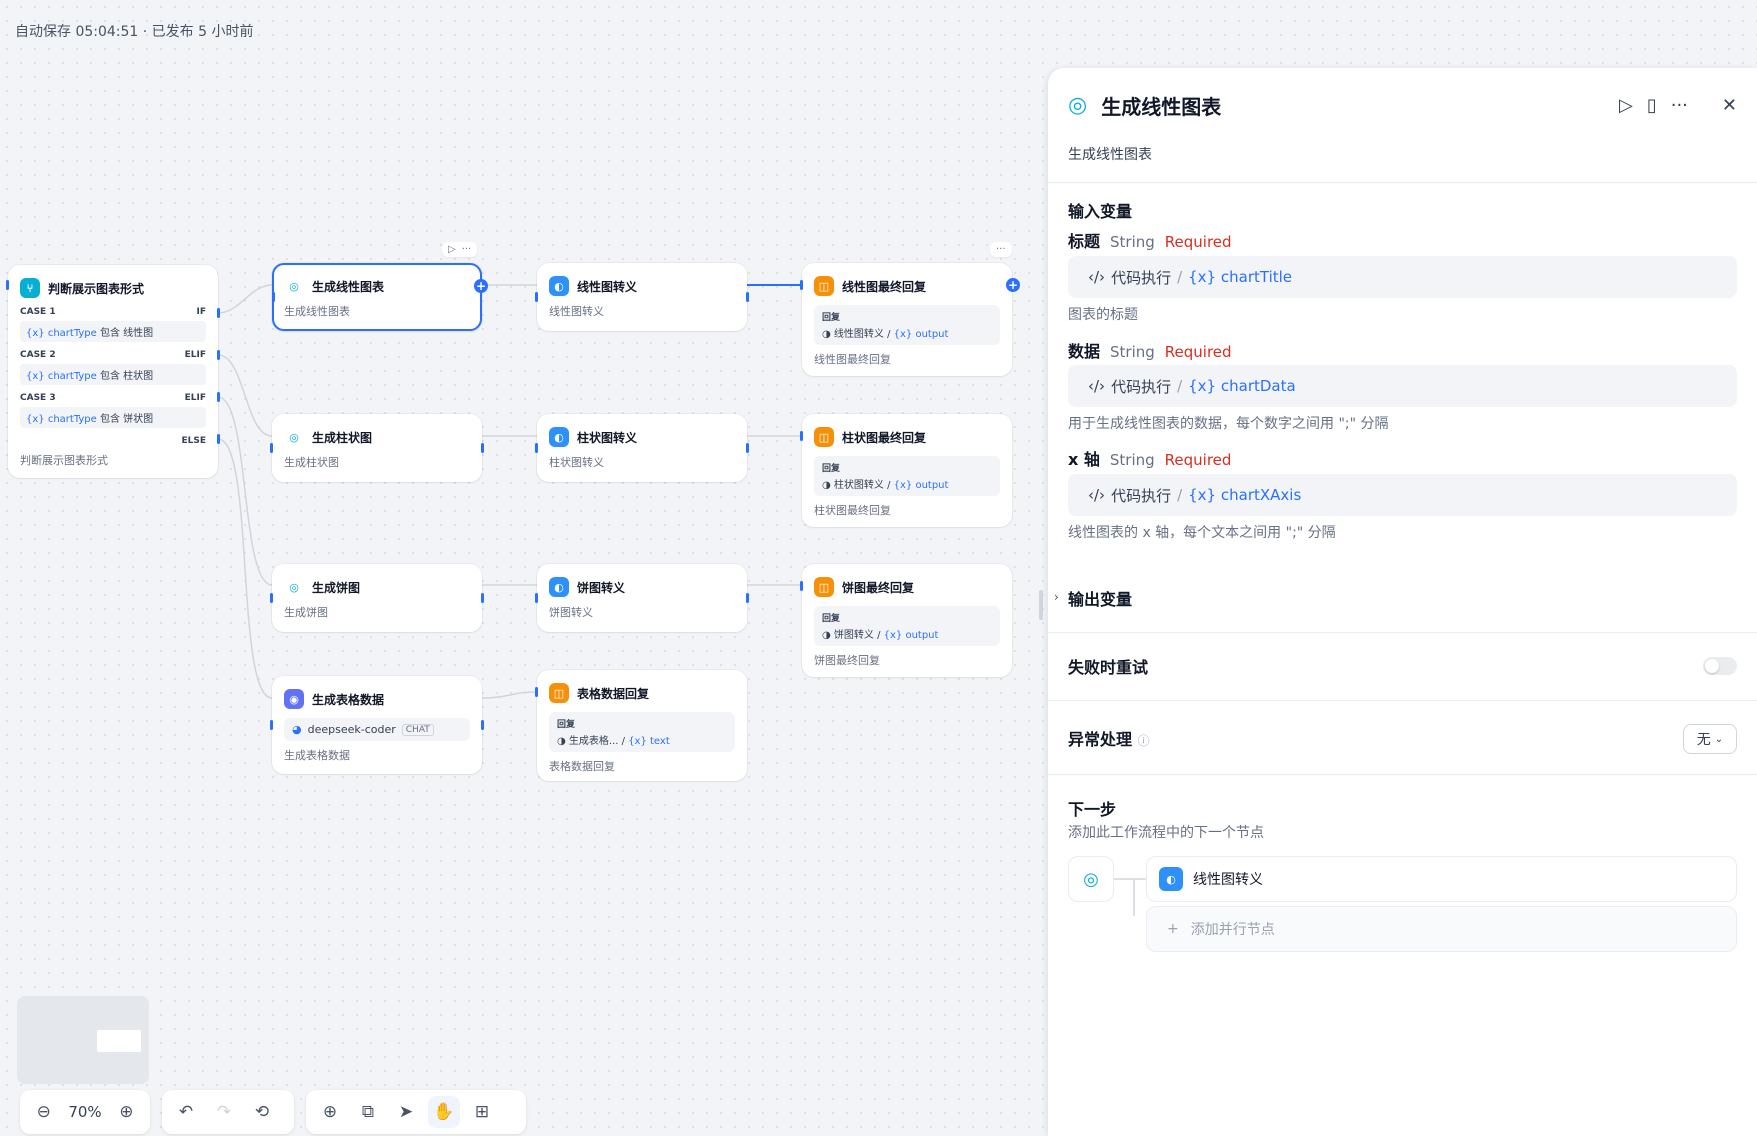 Image resolution: width=1757 pixels, height=1136 pixels. Describe the element at coordinates (1056, 597) in the screenshot. I see `chevron-right-icon: ›` at that location.